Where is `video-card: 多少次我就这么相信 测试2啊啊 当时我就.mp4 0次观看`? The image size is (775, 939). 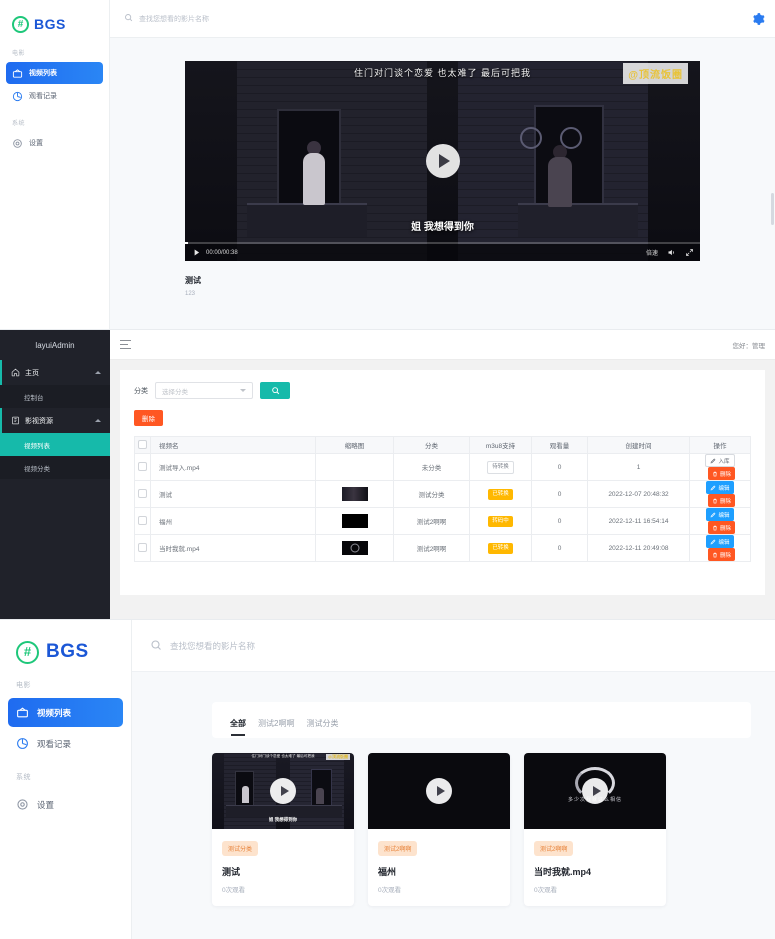 video-card: 多少次我就这么相信 测试2啊啊 当时我就.mp4 0次观看 is located at coordinates (595, 829).